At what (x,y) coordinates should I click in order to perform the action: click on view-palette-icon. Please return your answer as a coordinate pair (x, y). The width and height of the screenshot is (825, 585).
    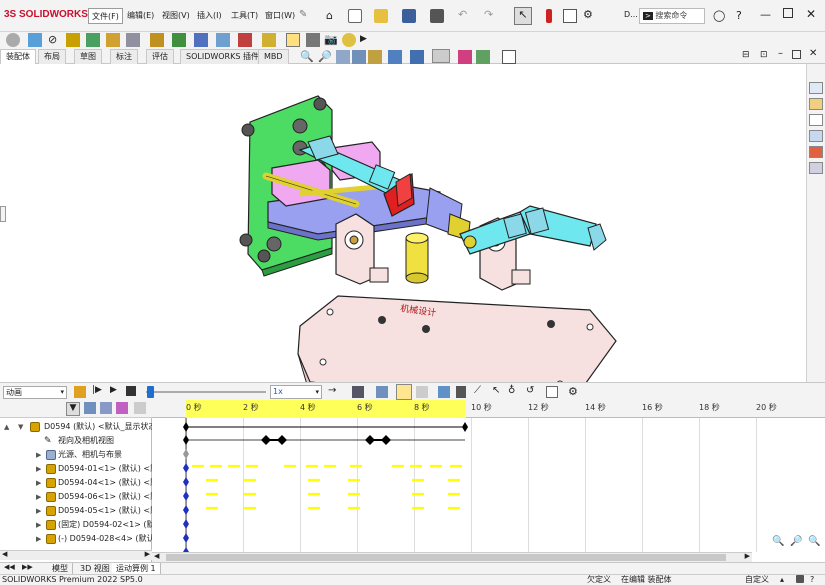
    Looking at the image, I should click on (816, 136).